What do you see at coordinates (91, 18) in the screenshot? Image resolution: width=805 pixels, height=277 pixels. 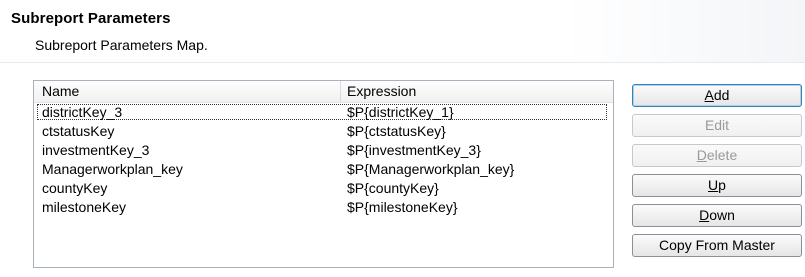 I see `page-title: Subreport Parameters` at bounding box center [91, 18].